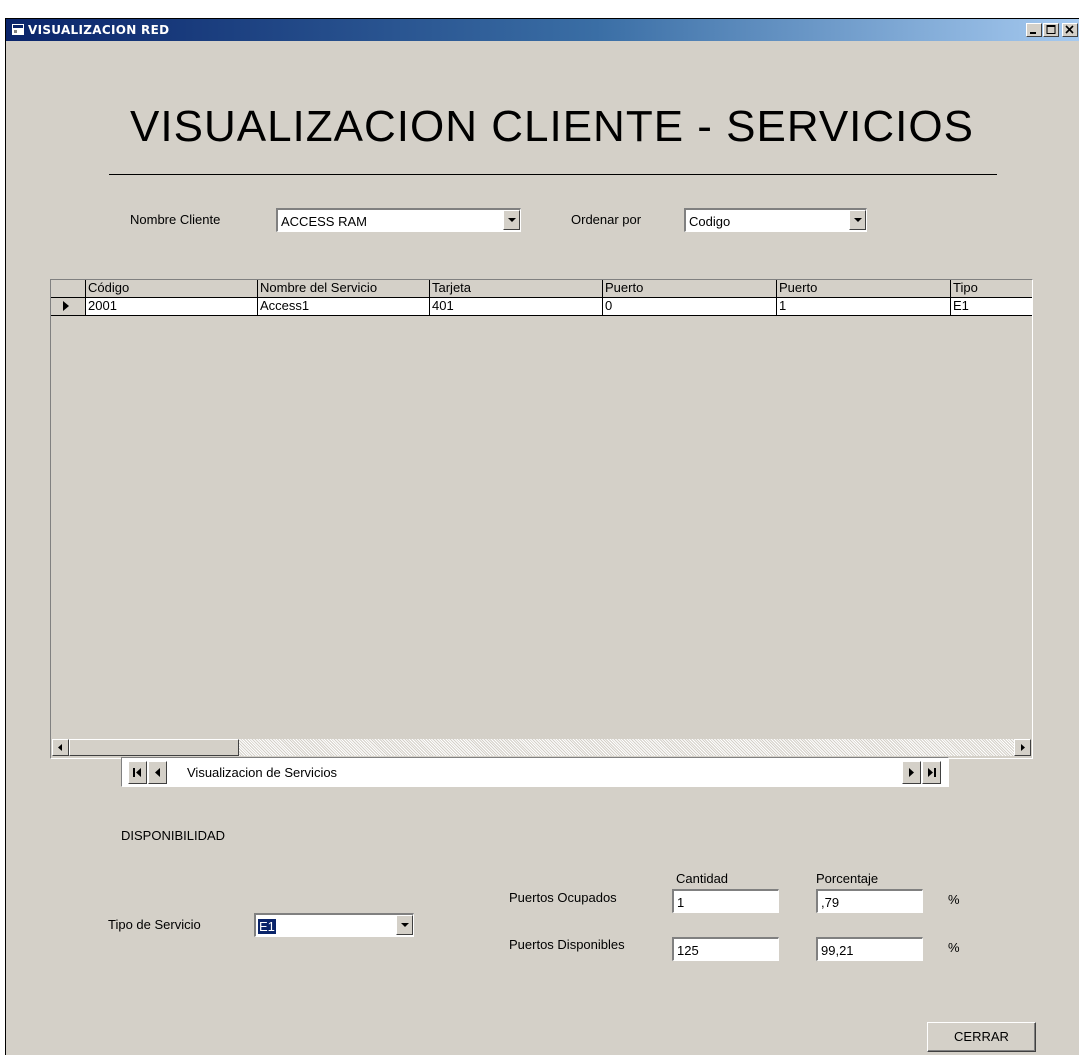  Describe the element at coordinates (775, 220) in the screenshot. I see `order-by-combo: Codigo` at that location.